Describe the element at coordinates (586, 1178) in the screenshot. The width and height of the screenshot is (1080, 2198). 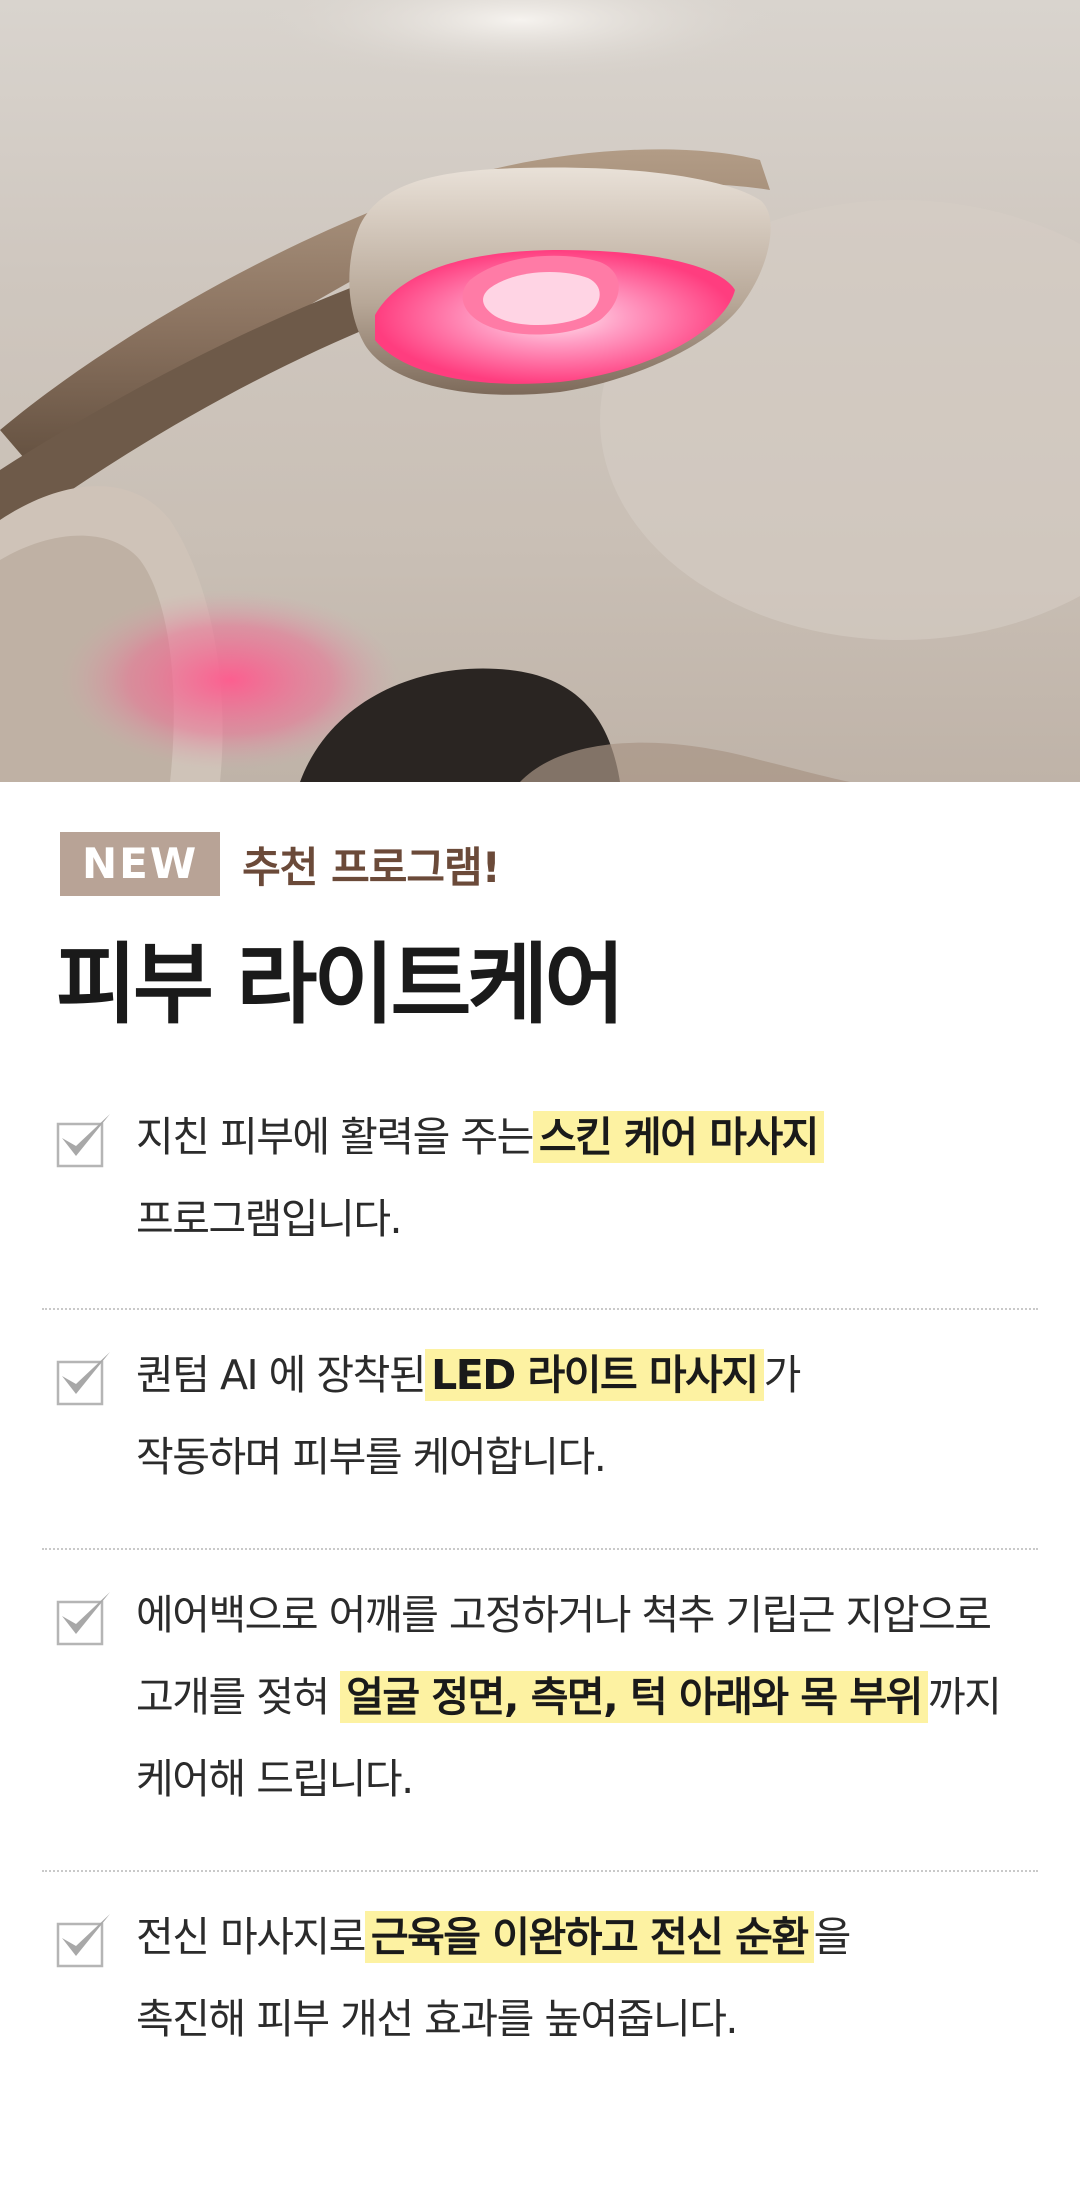
I see `feature-text: 지친 피부에 활력을 주는 스킨 케어 마사지 프로그램입니다.` at that location.